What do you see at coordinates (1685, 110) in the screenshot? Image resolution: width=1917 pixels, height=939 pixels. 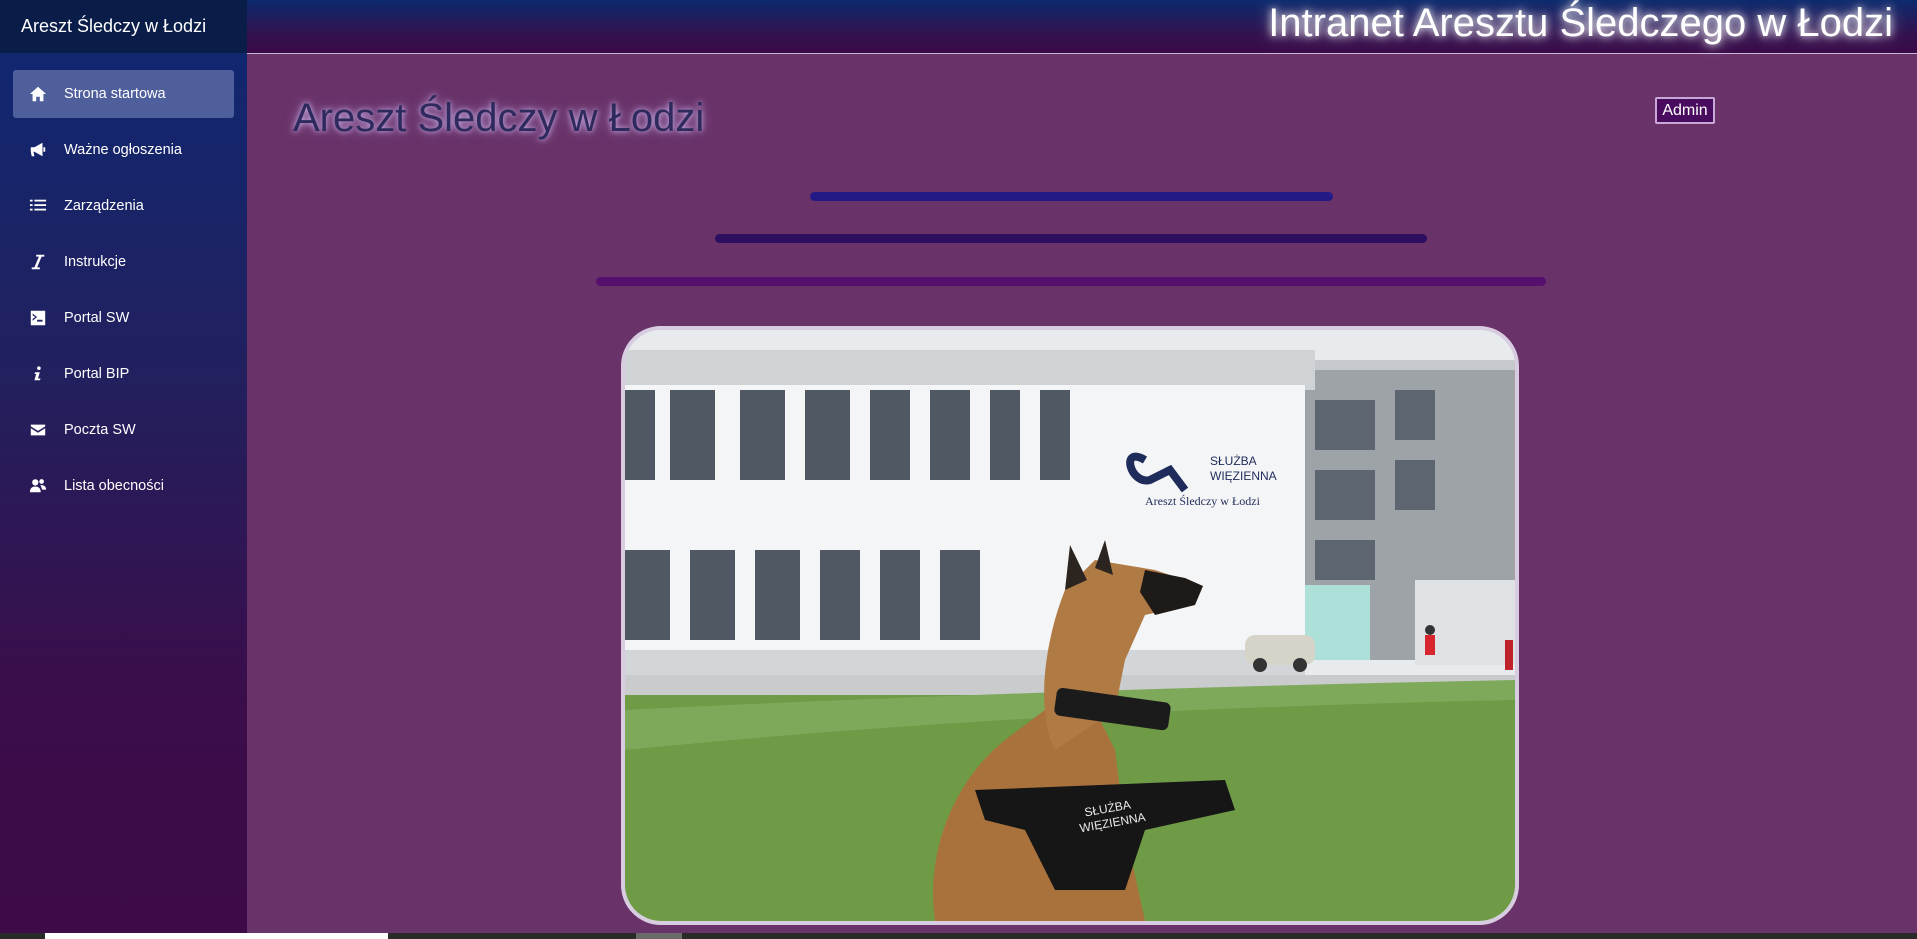 I see `admin-button: Admin` at bounding box center [1685, 110].